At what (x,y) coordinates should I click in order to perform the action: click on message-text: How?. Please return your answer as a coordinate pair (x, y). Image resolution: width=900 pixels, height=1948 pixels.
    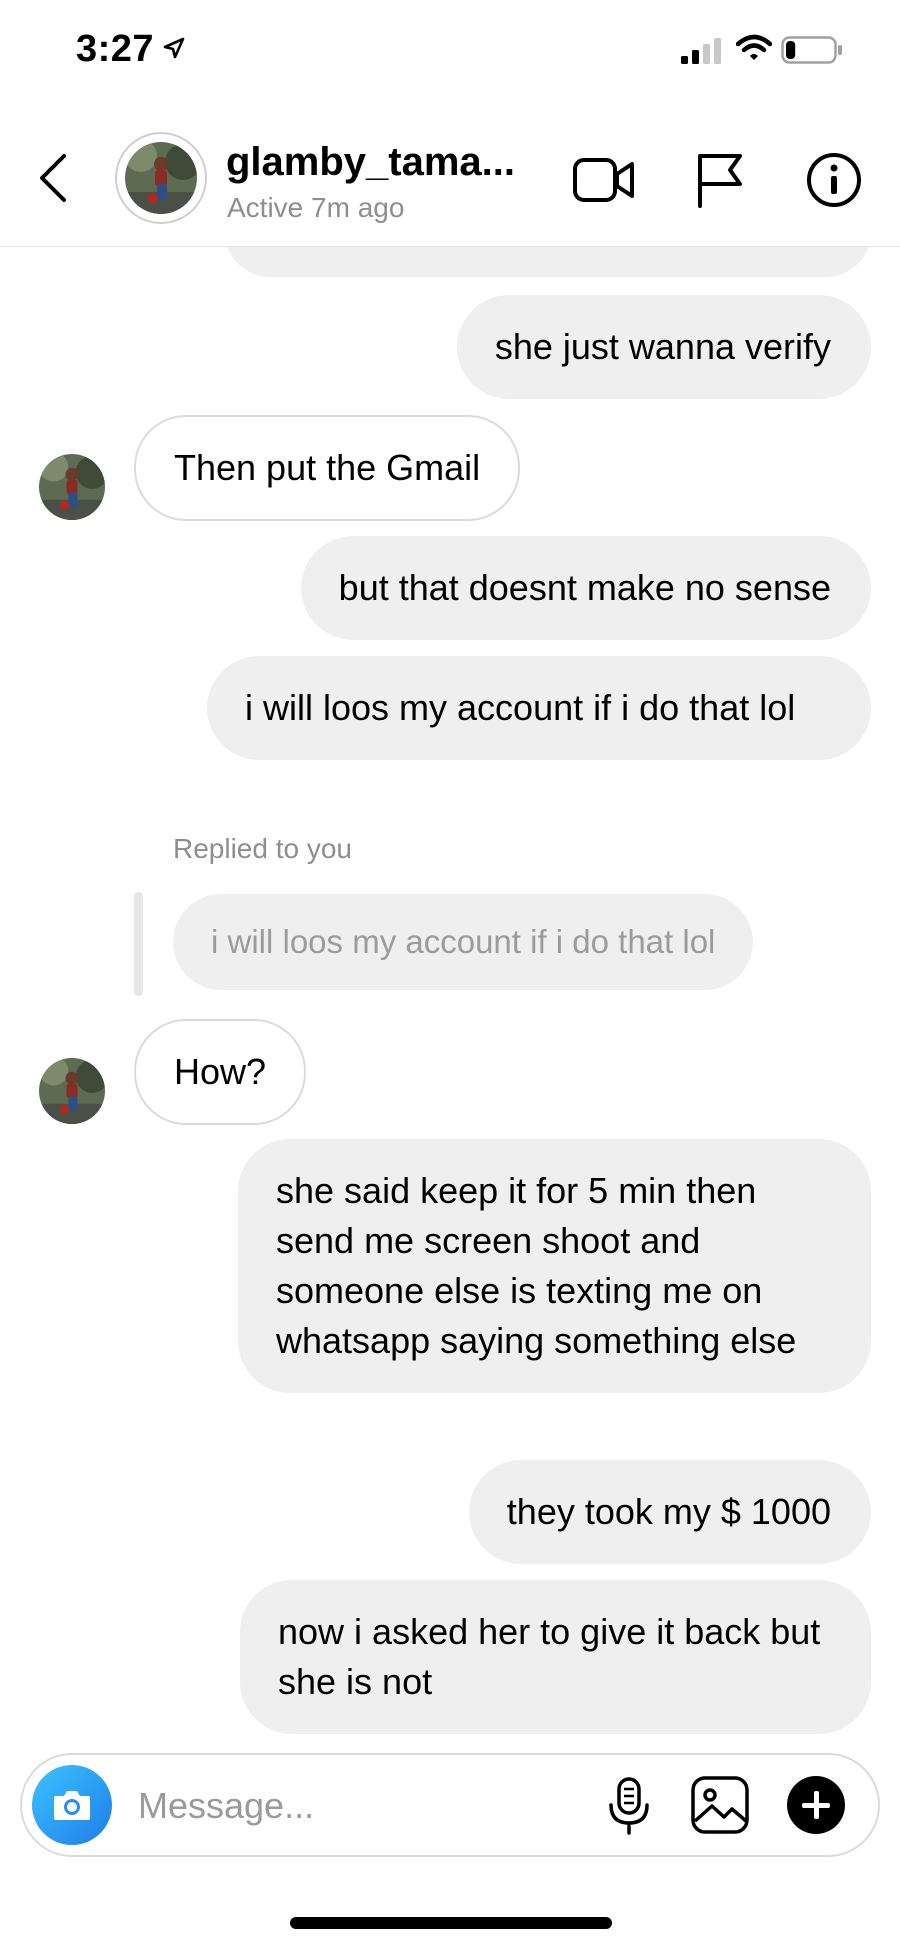
    Looking at the image, I should click on (220, 1071).